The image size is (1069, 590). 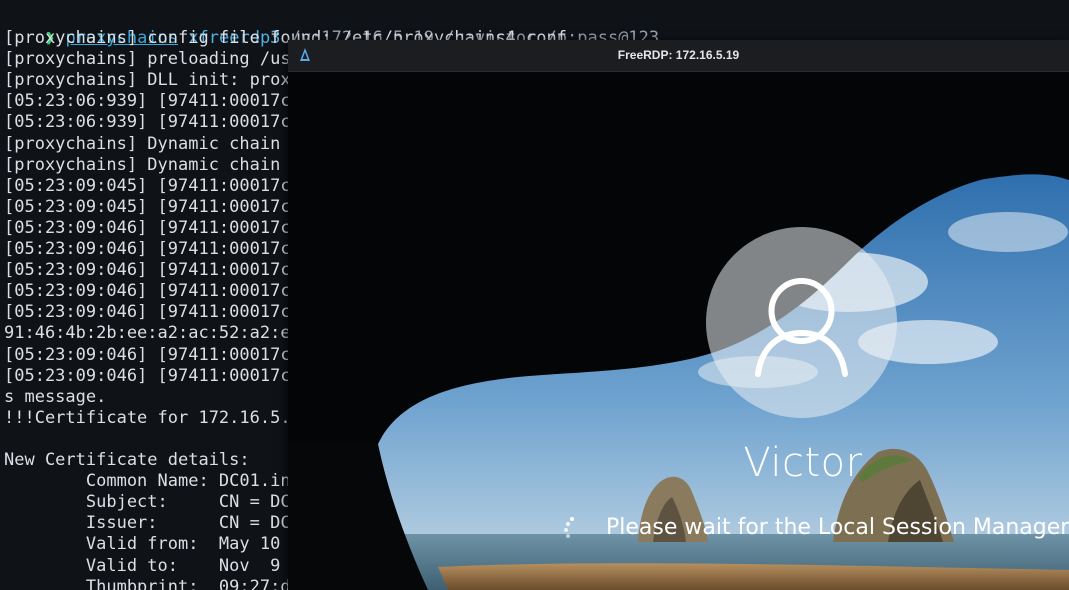 I want to click on user-avatar, so click(x=801, y=322).